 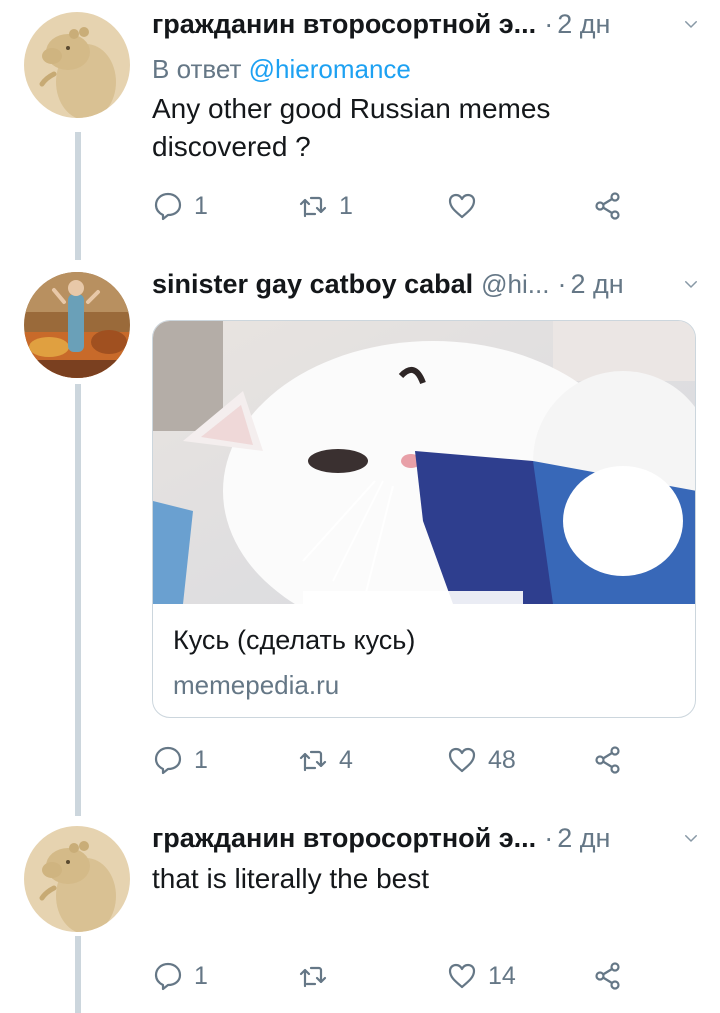 I want to click on retweet-button: 1, so click(x=325, y=206).